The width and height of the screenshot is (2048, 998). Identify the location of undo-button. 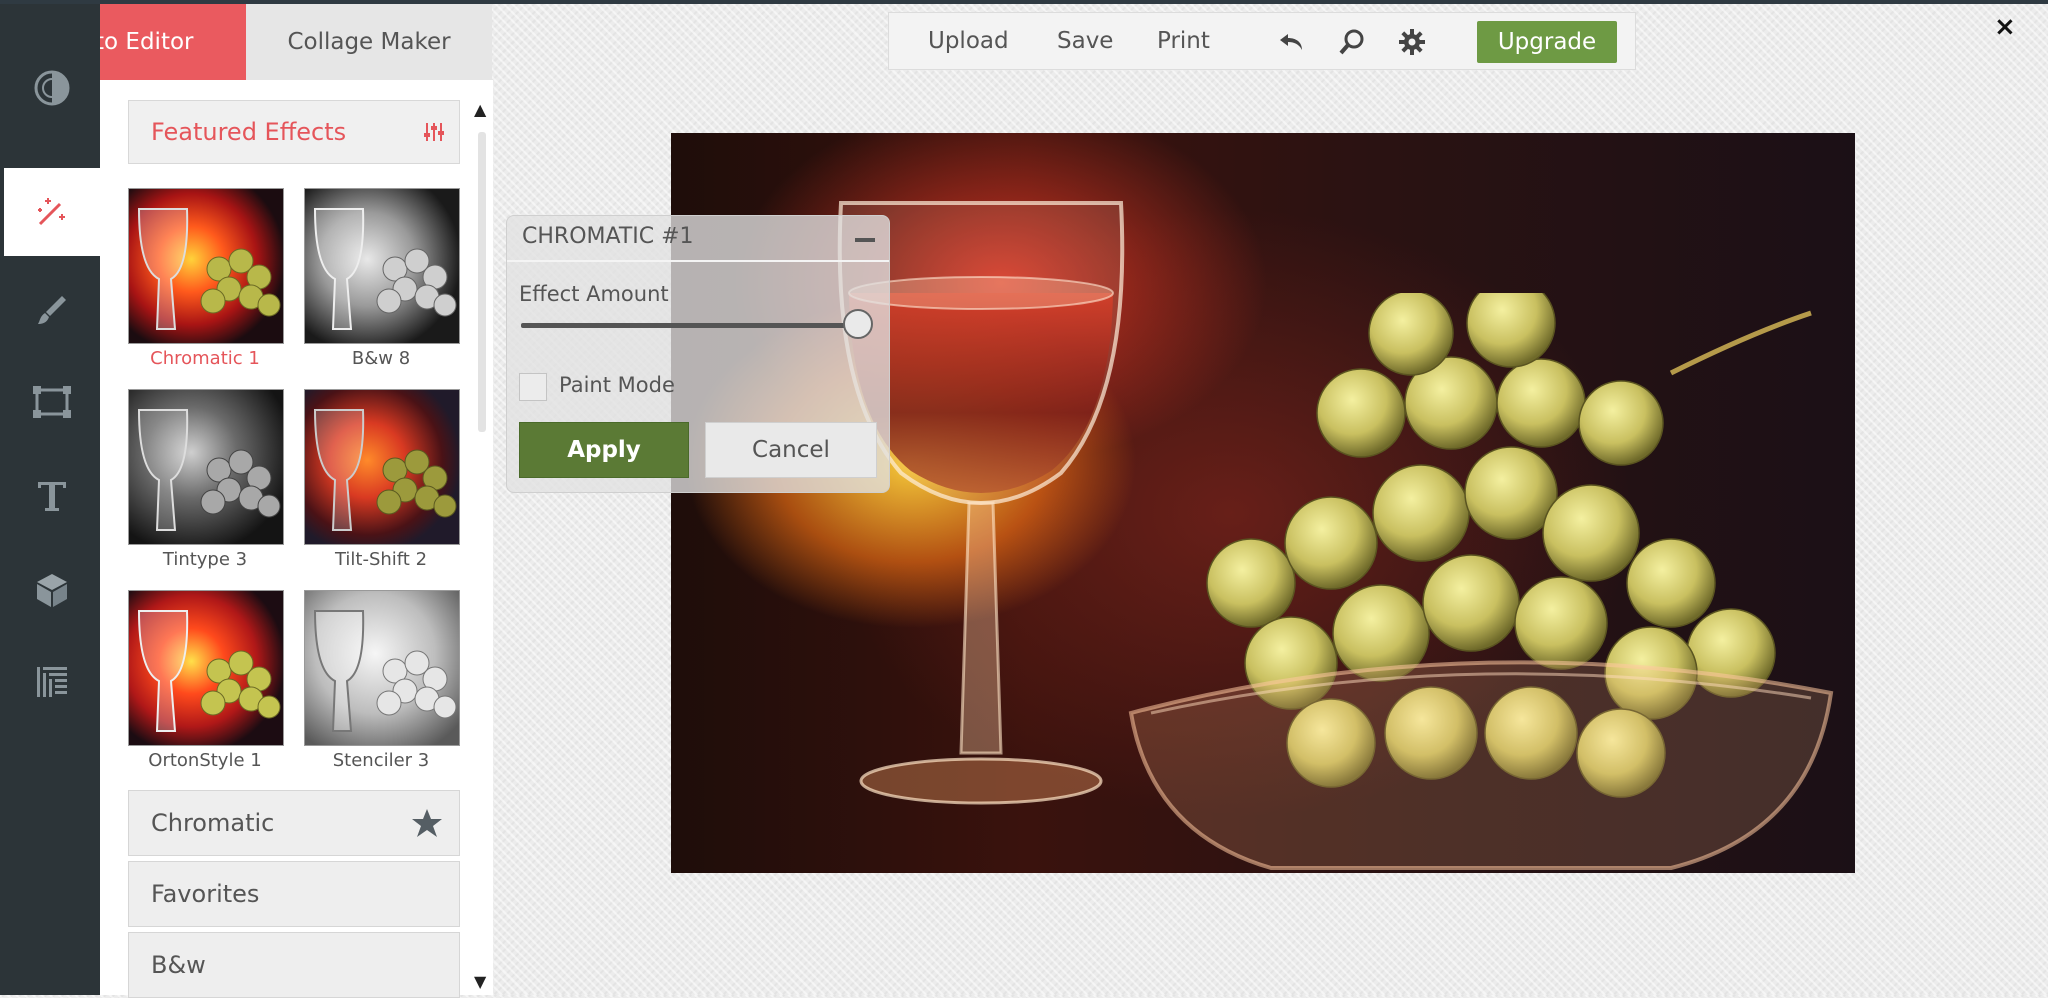
(1292, 42).